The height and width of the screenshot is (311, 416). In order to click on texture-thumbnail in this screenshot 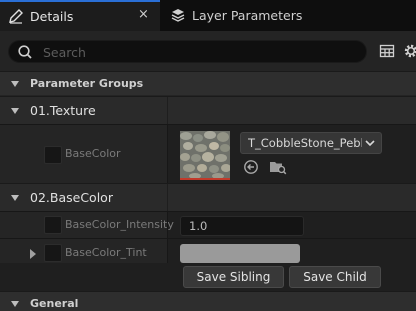, I will do `click(205, 155)`.